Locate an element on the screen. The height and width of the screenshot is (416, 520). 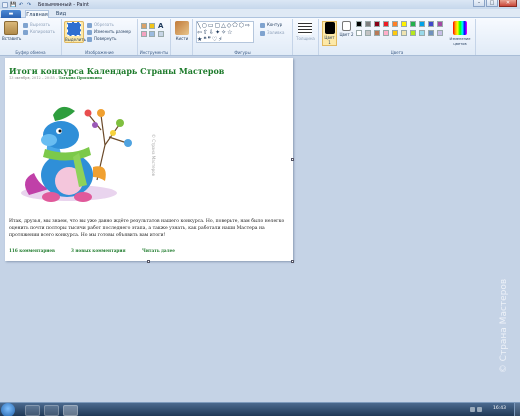
group-tools: A Инструменты is located at coordinates (154, 37).